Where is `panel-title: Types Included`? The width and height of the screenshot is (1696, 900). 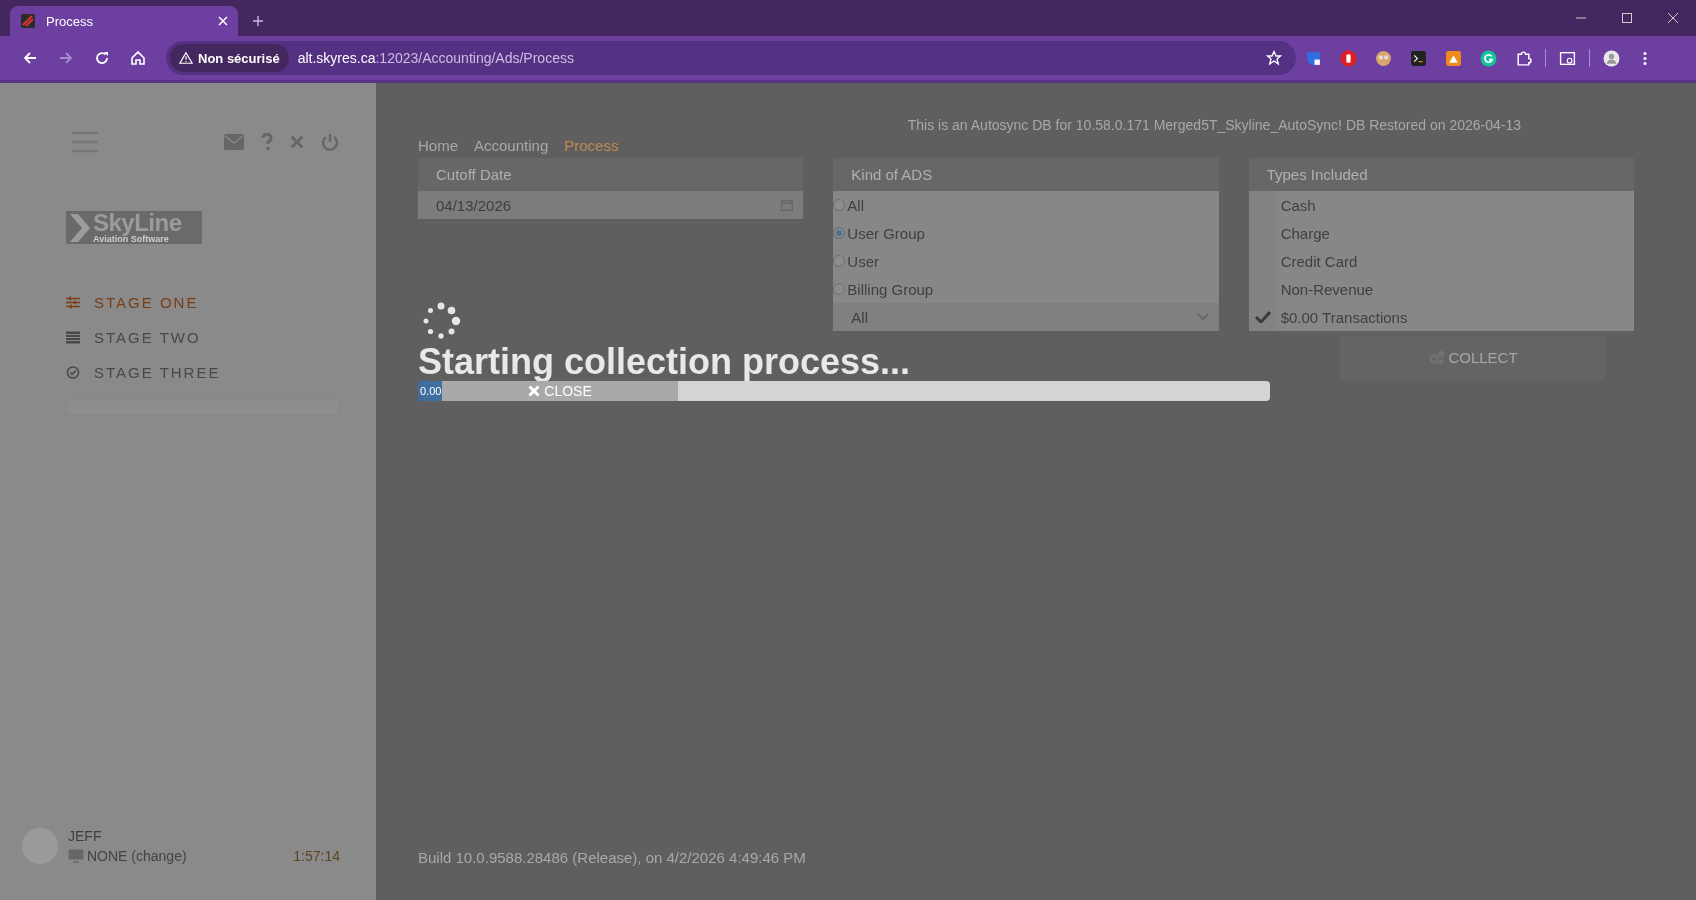 panel-title: Types Included is located at coordinates (1441, 174).